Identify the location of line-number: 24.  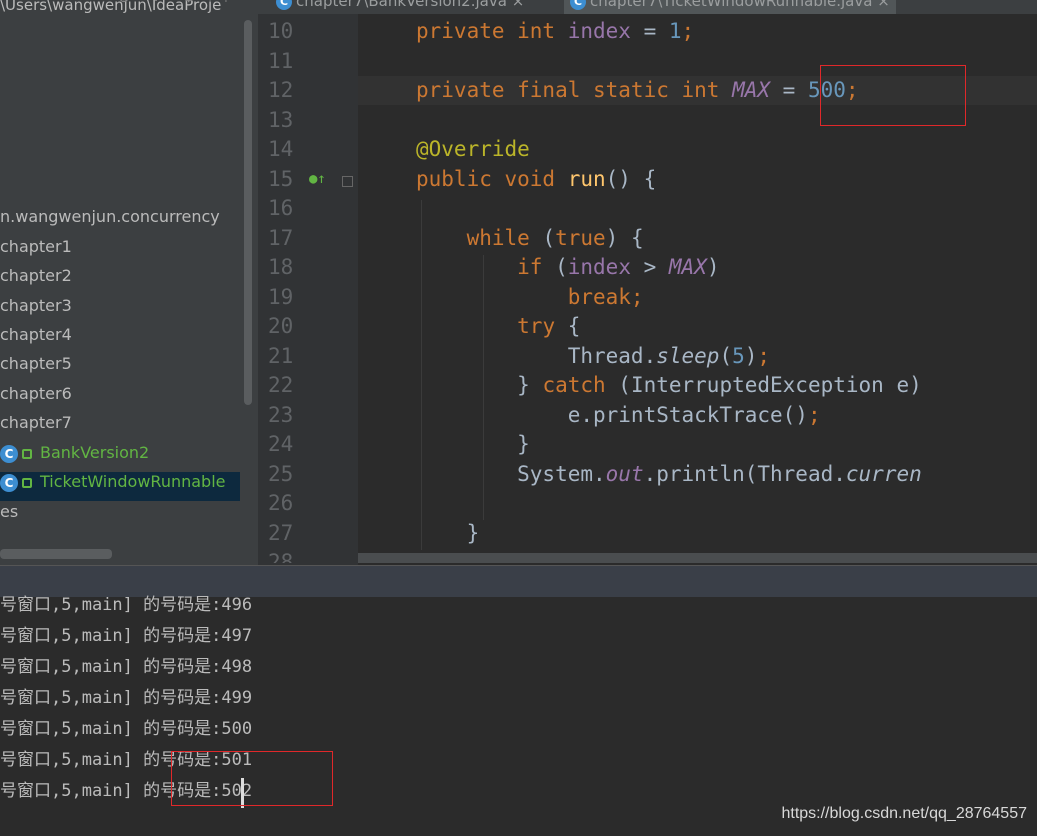
(281, 444).